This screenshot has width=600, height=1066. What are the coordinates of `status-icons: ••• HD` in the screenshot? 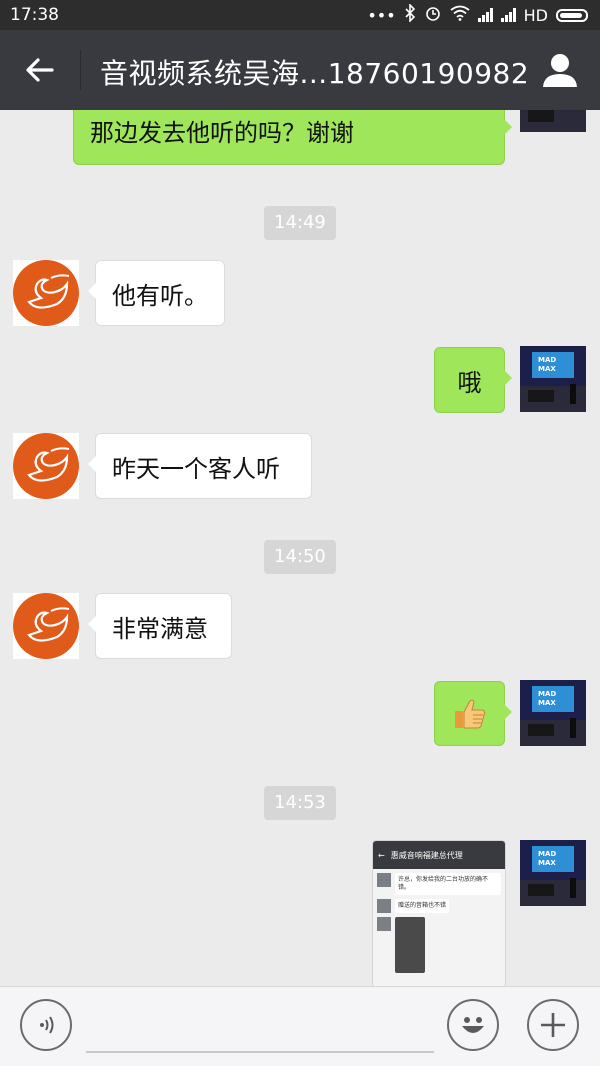 It's located at (477, 14).